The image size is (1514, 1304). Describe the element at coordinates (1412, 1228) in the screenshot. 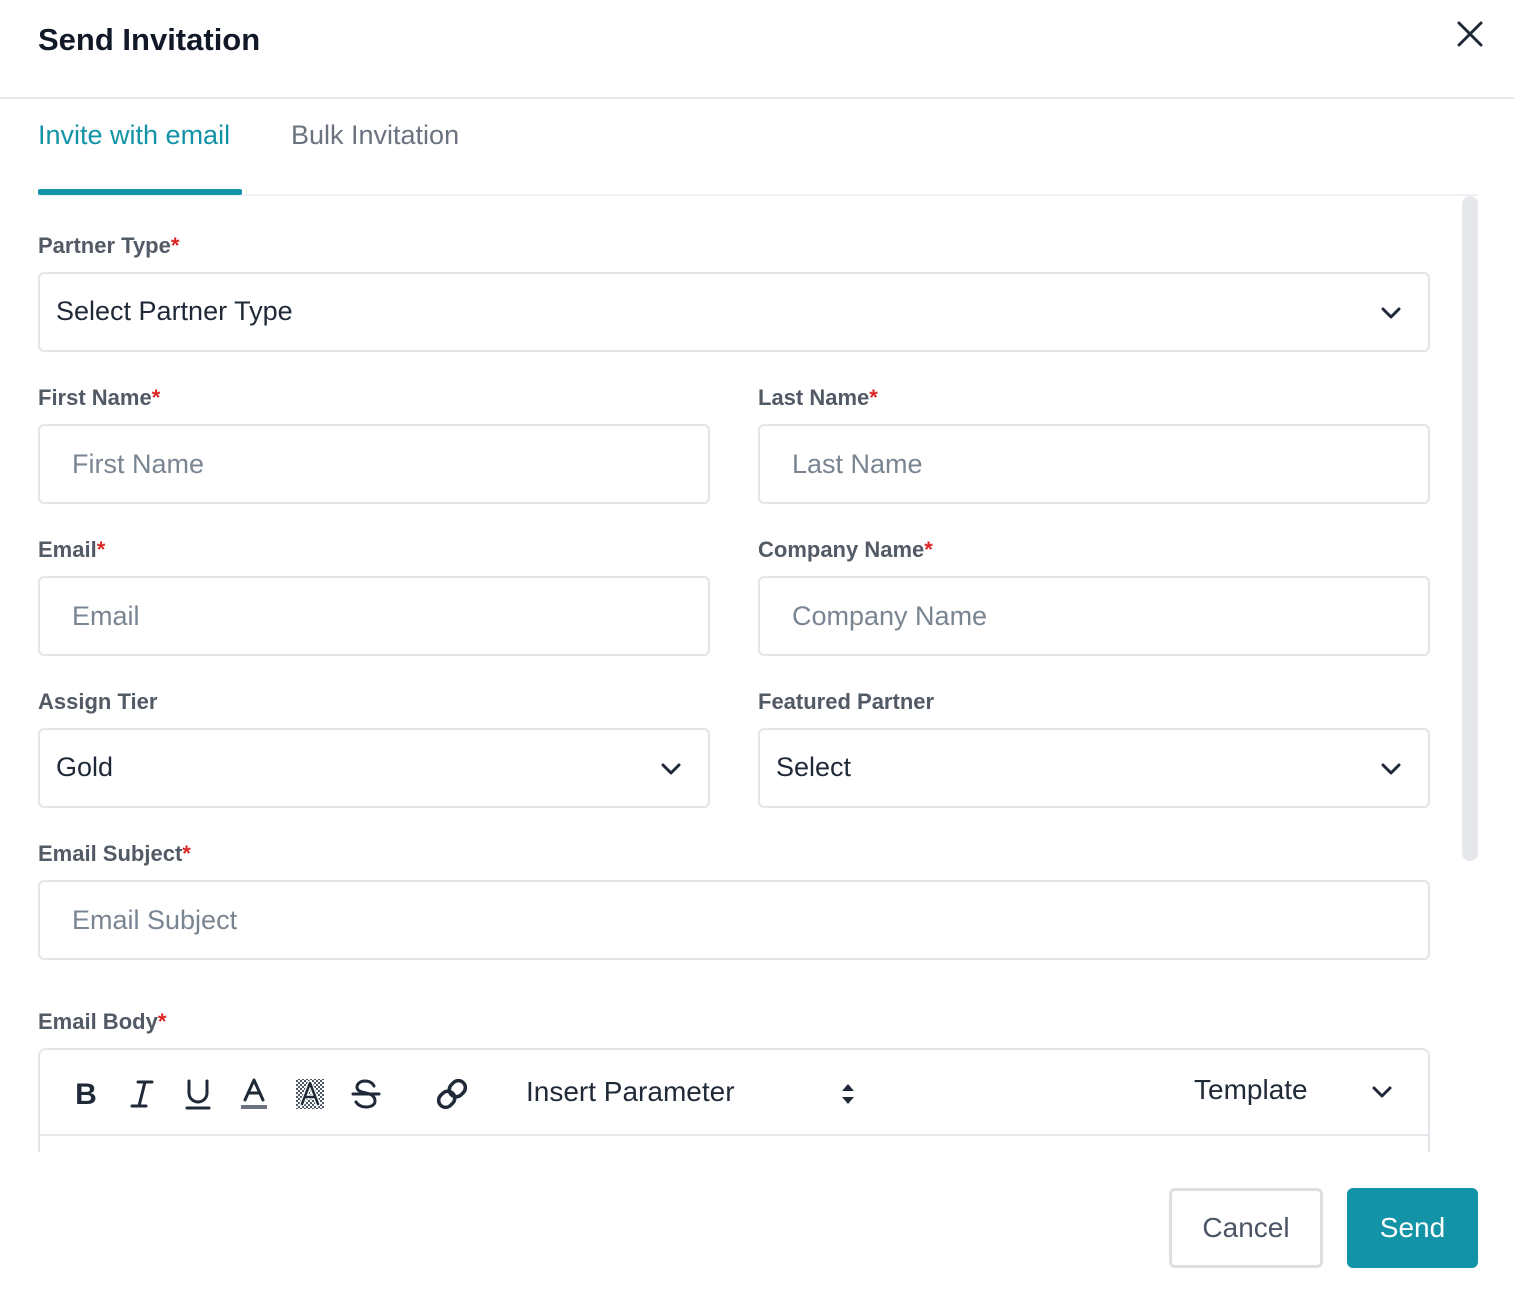

I see `send-button: Send` at that location.